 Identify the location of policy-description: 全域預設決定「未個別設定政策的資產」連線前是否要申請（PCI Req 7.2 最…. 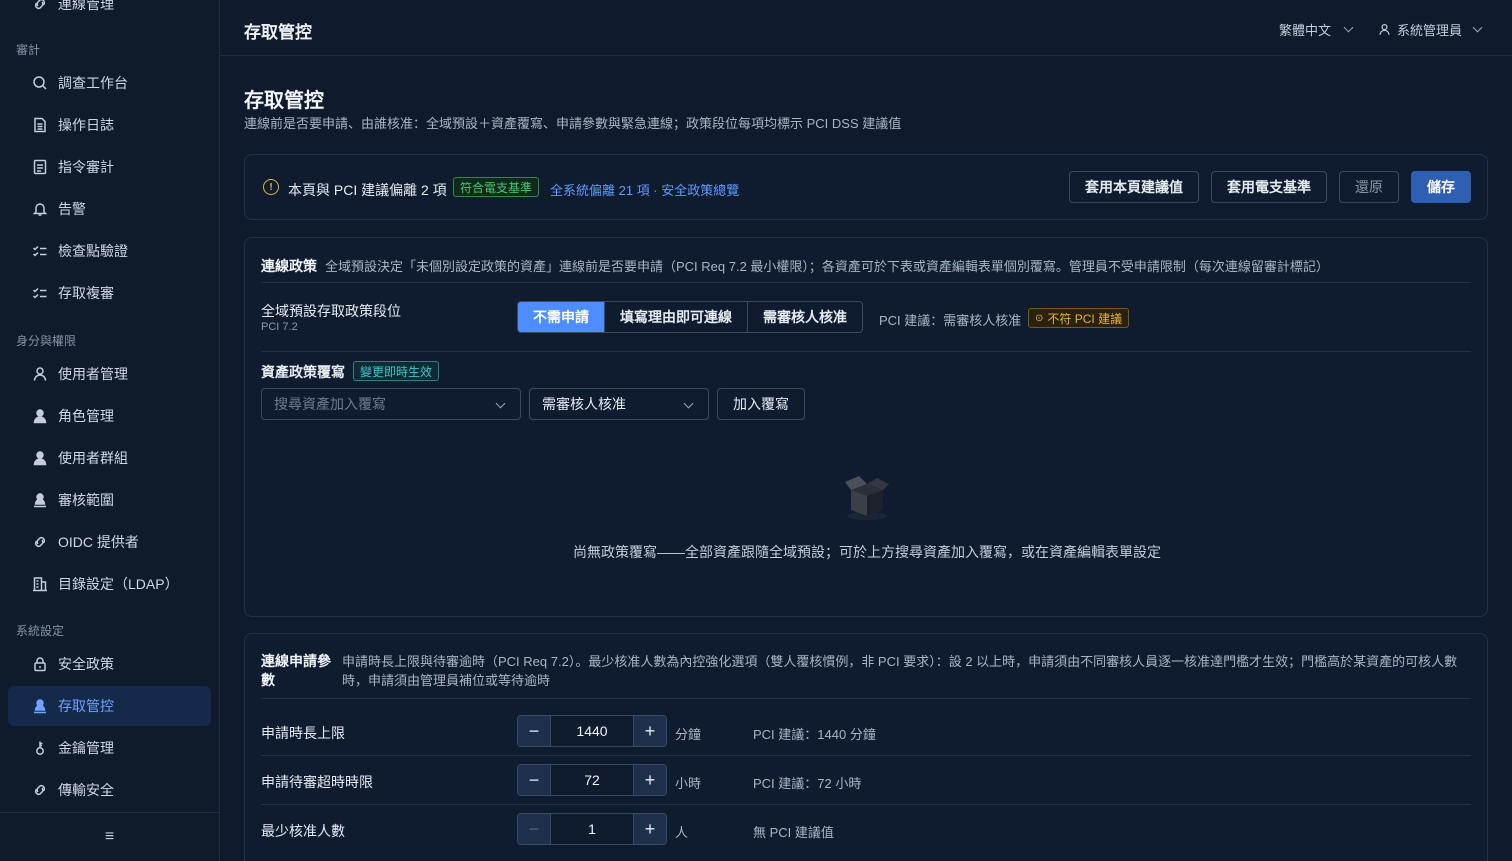
(827, 266).